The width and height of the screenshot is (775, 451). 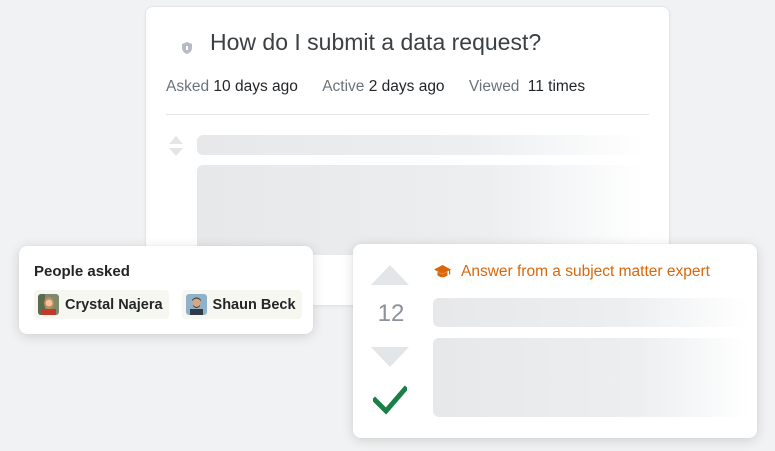 I want to click on accepted-check-icon, so click(x=390, y=400).